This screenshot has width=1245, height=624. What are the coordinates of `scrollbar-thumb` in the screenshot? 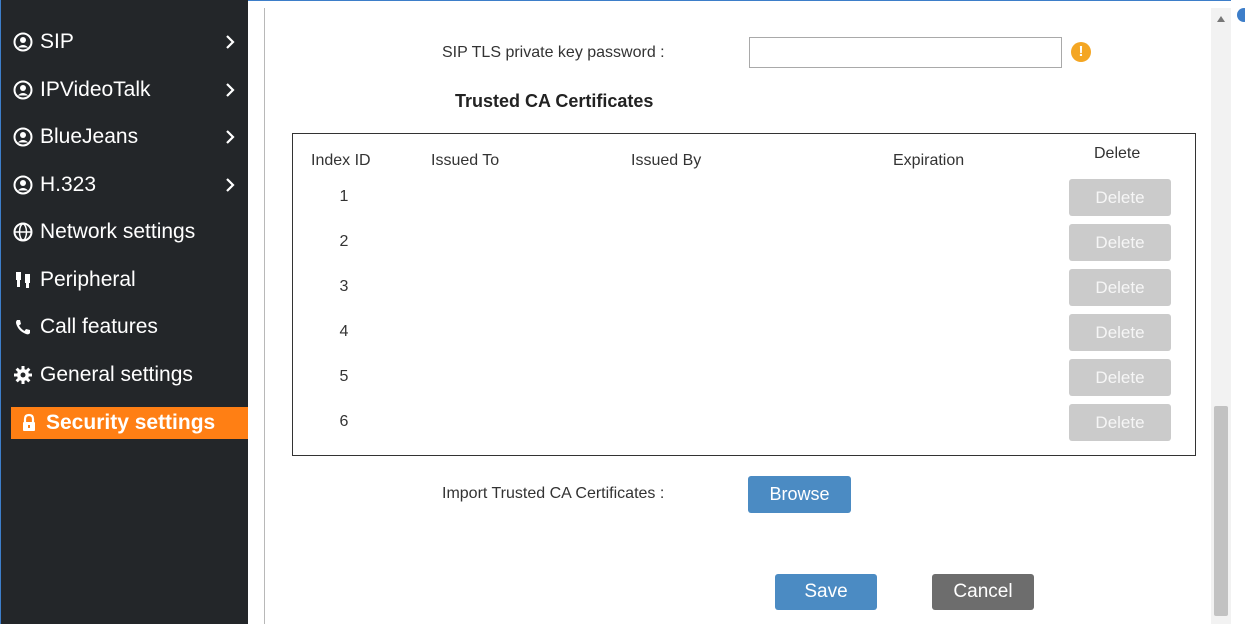 It's located at (1221, 511).